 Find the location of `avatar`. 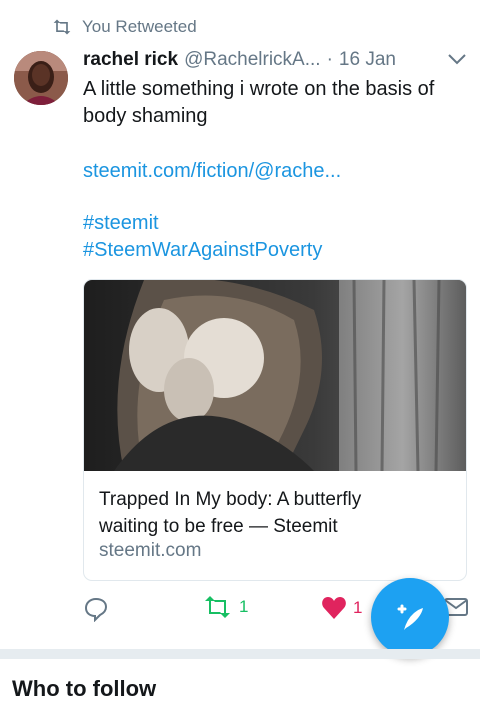

avatar is located at coordinates (41, 78).